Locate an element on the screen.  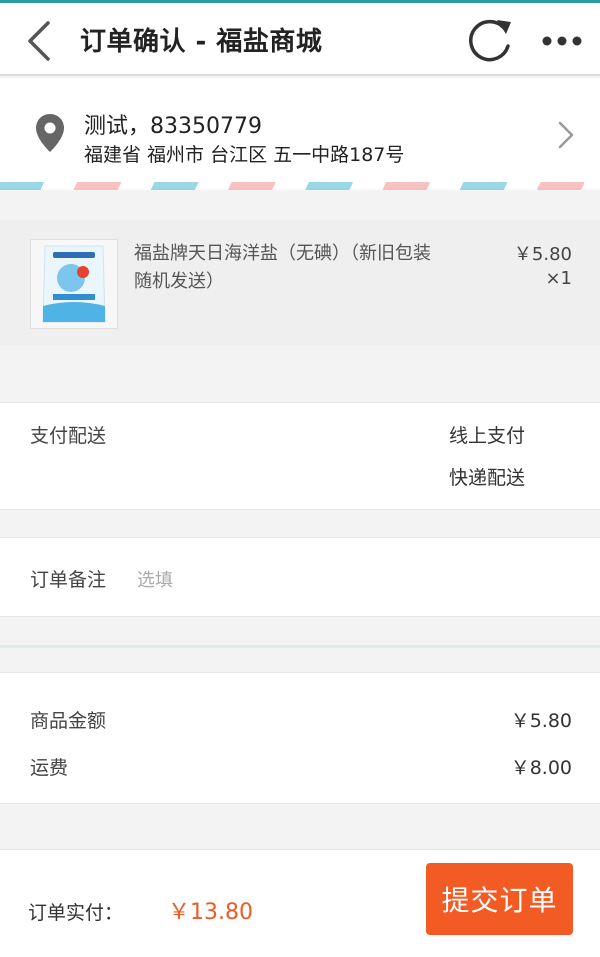
payment-method-value: 线上支付 is located at coordinates (487, 436).